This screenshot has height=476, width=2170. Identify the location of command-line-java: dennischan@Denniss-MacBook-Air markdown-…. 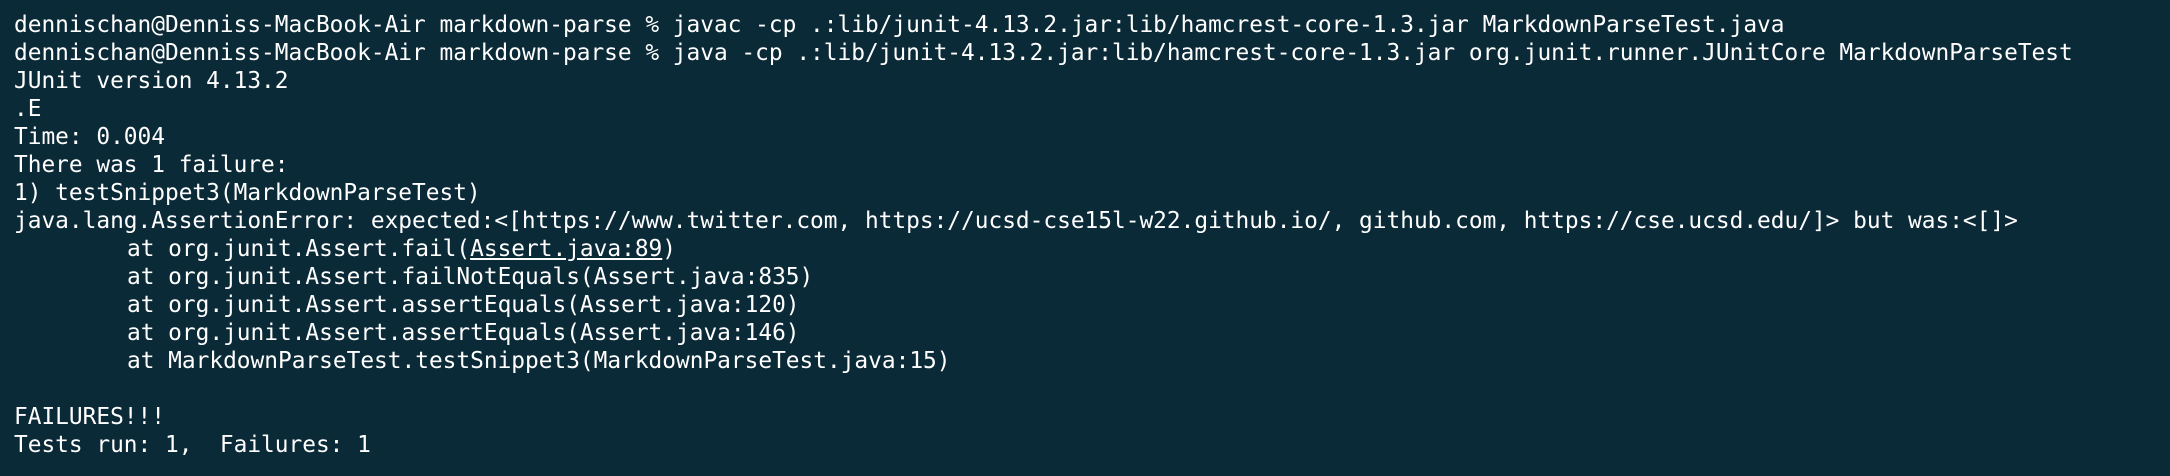
(1043, 53).